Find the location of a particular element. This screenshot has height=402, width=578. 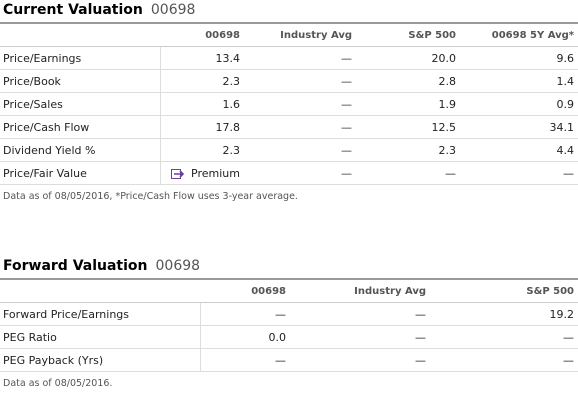

section-title: Forward Valuation is located at coordinates (75, 266).